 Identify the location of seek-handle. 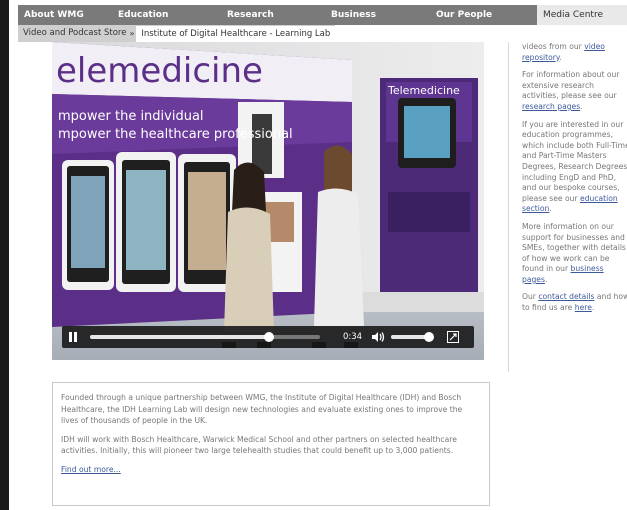
(269, 337).